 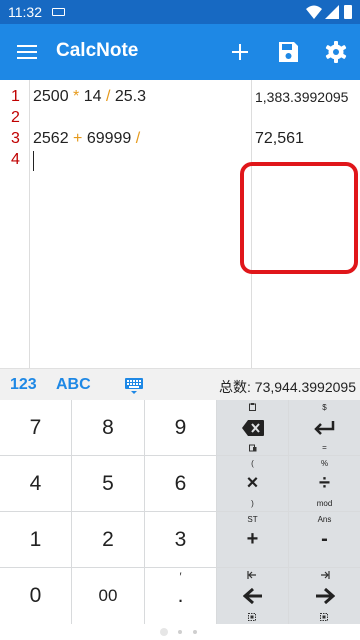 What do you see at coordinates (25, 12) in the screenshot?
I see `status-time: 11:32` at bounding box center [25, 12].